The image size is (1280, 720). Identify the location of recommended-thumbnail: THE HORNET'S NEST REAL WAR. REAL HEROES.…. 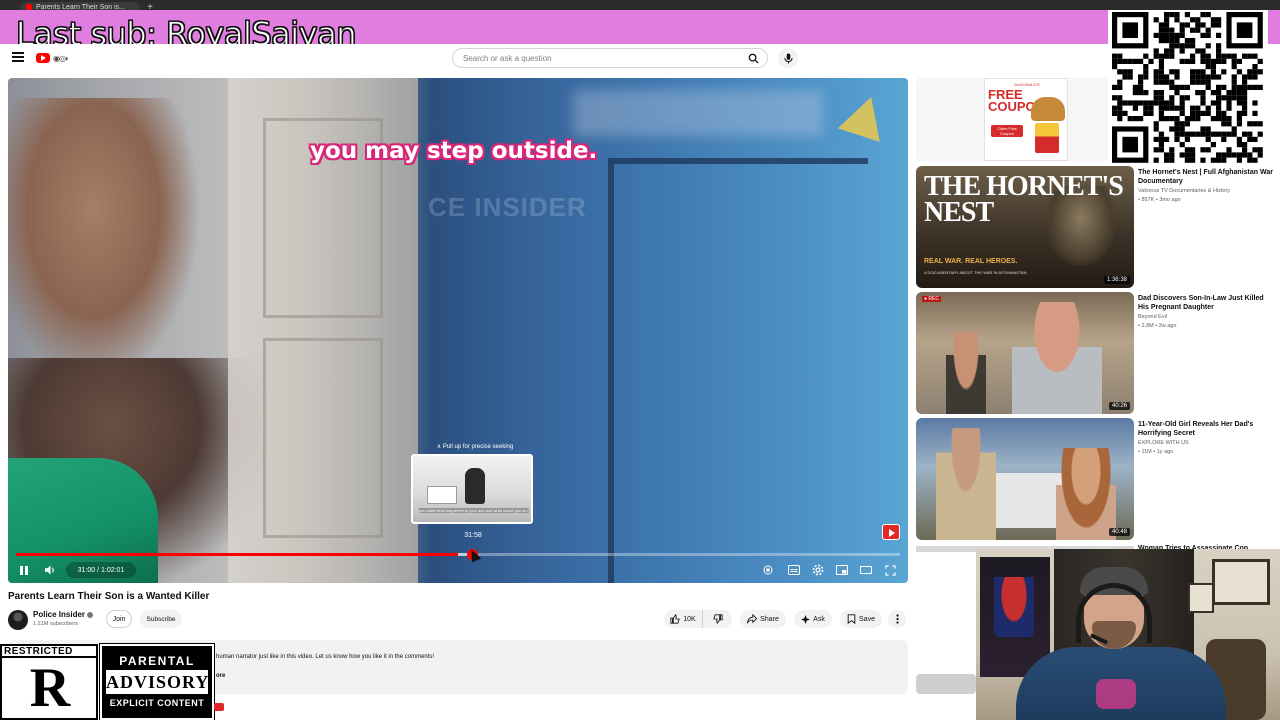
(1025, 227).